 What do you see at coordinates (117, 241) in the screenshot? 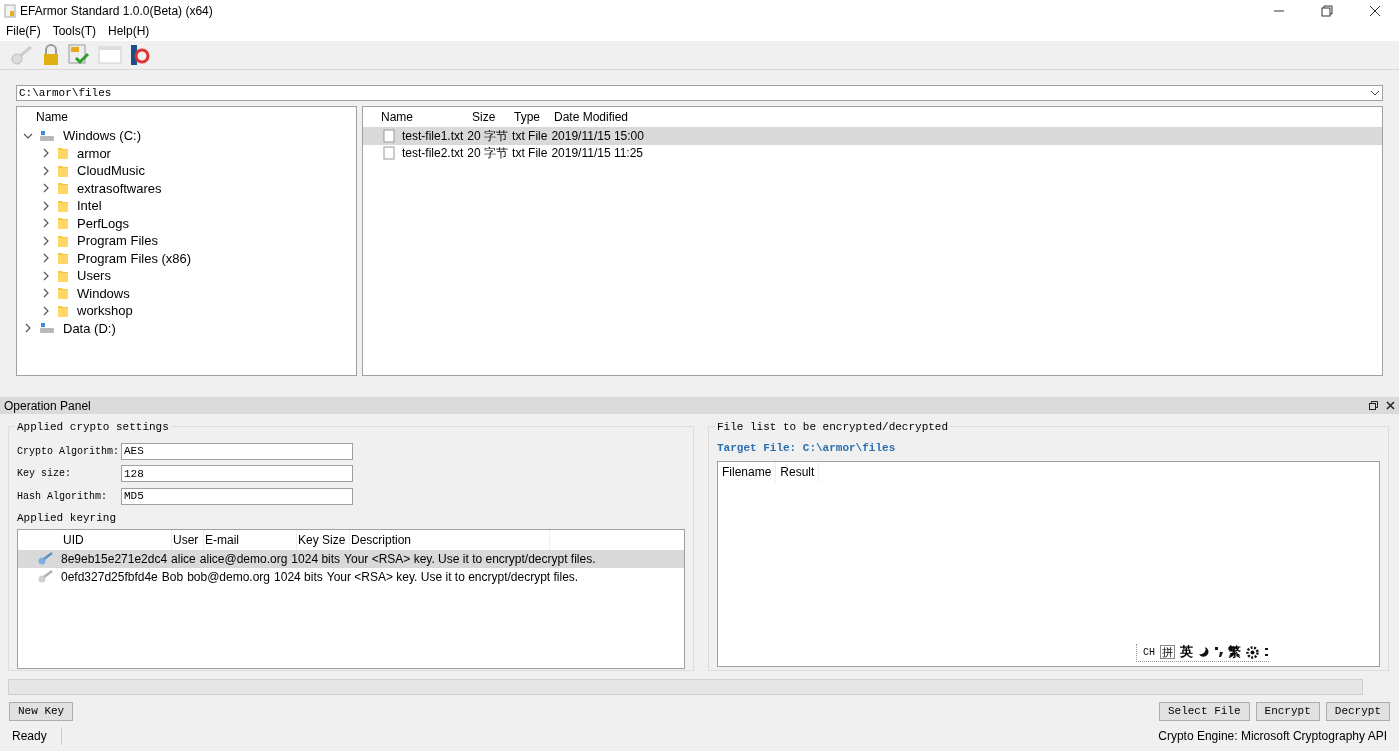
I see `tree-item: Program Files` at bounding box center [117, 241].